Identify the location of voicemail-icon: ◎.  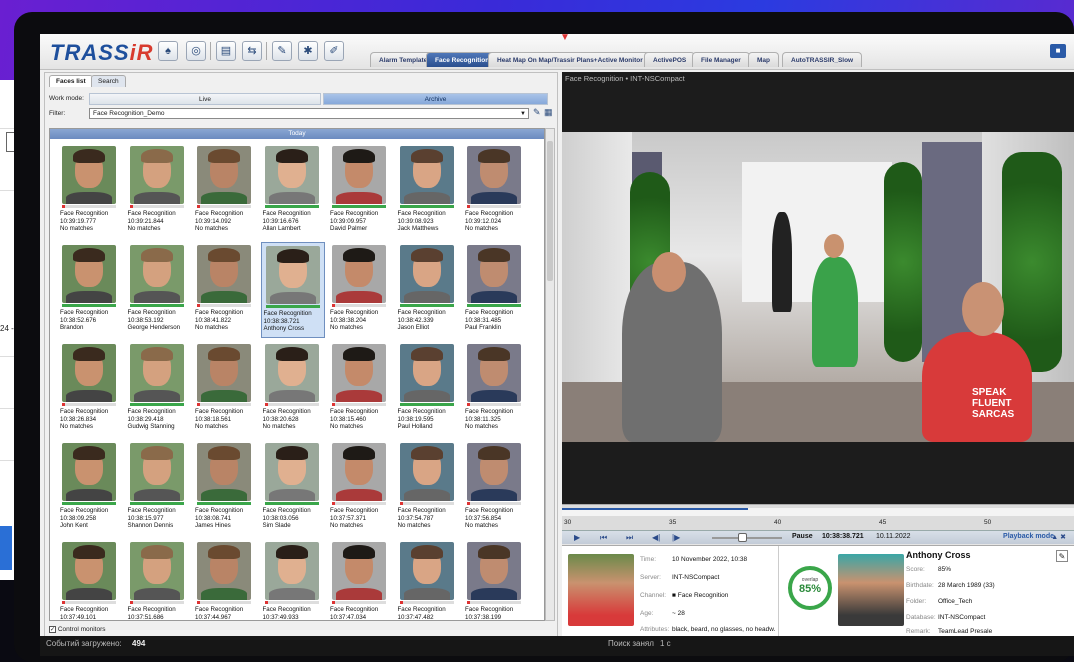
(196, 51).